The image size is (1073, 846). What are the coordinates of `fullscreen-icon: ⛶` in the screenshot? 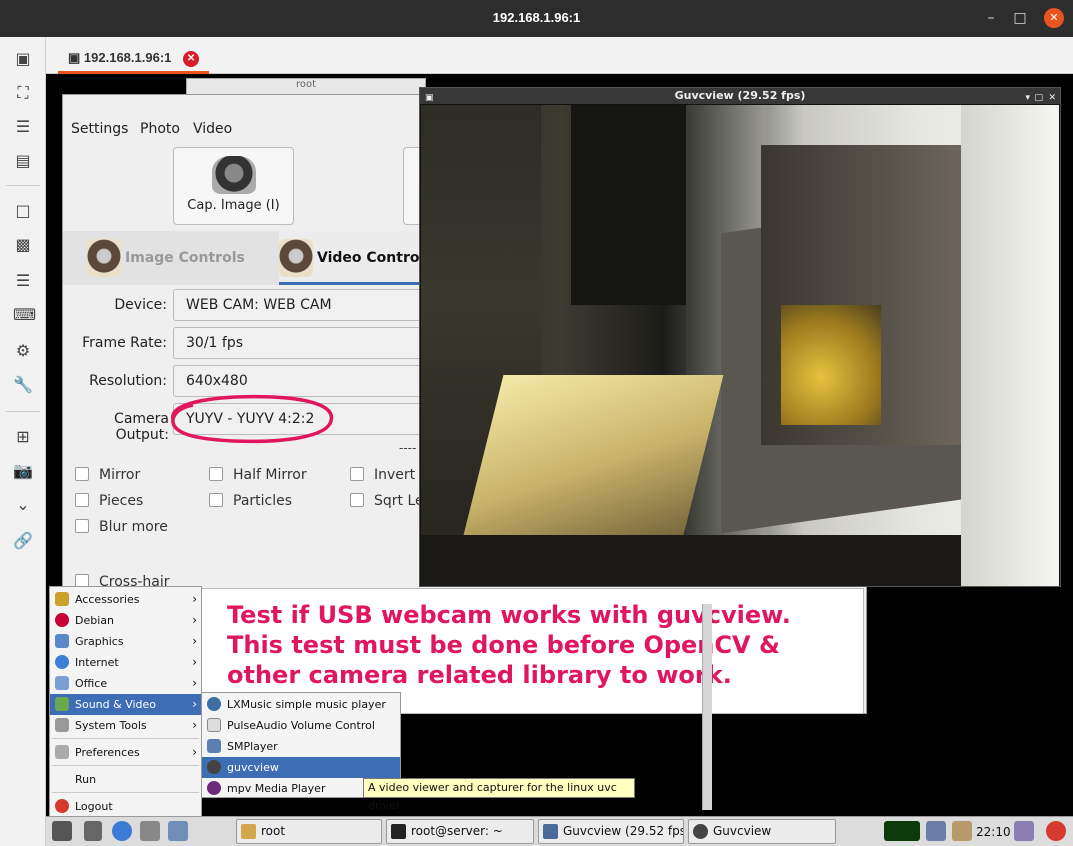 It's located at (23, 93).